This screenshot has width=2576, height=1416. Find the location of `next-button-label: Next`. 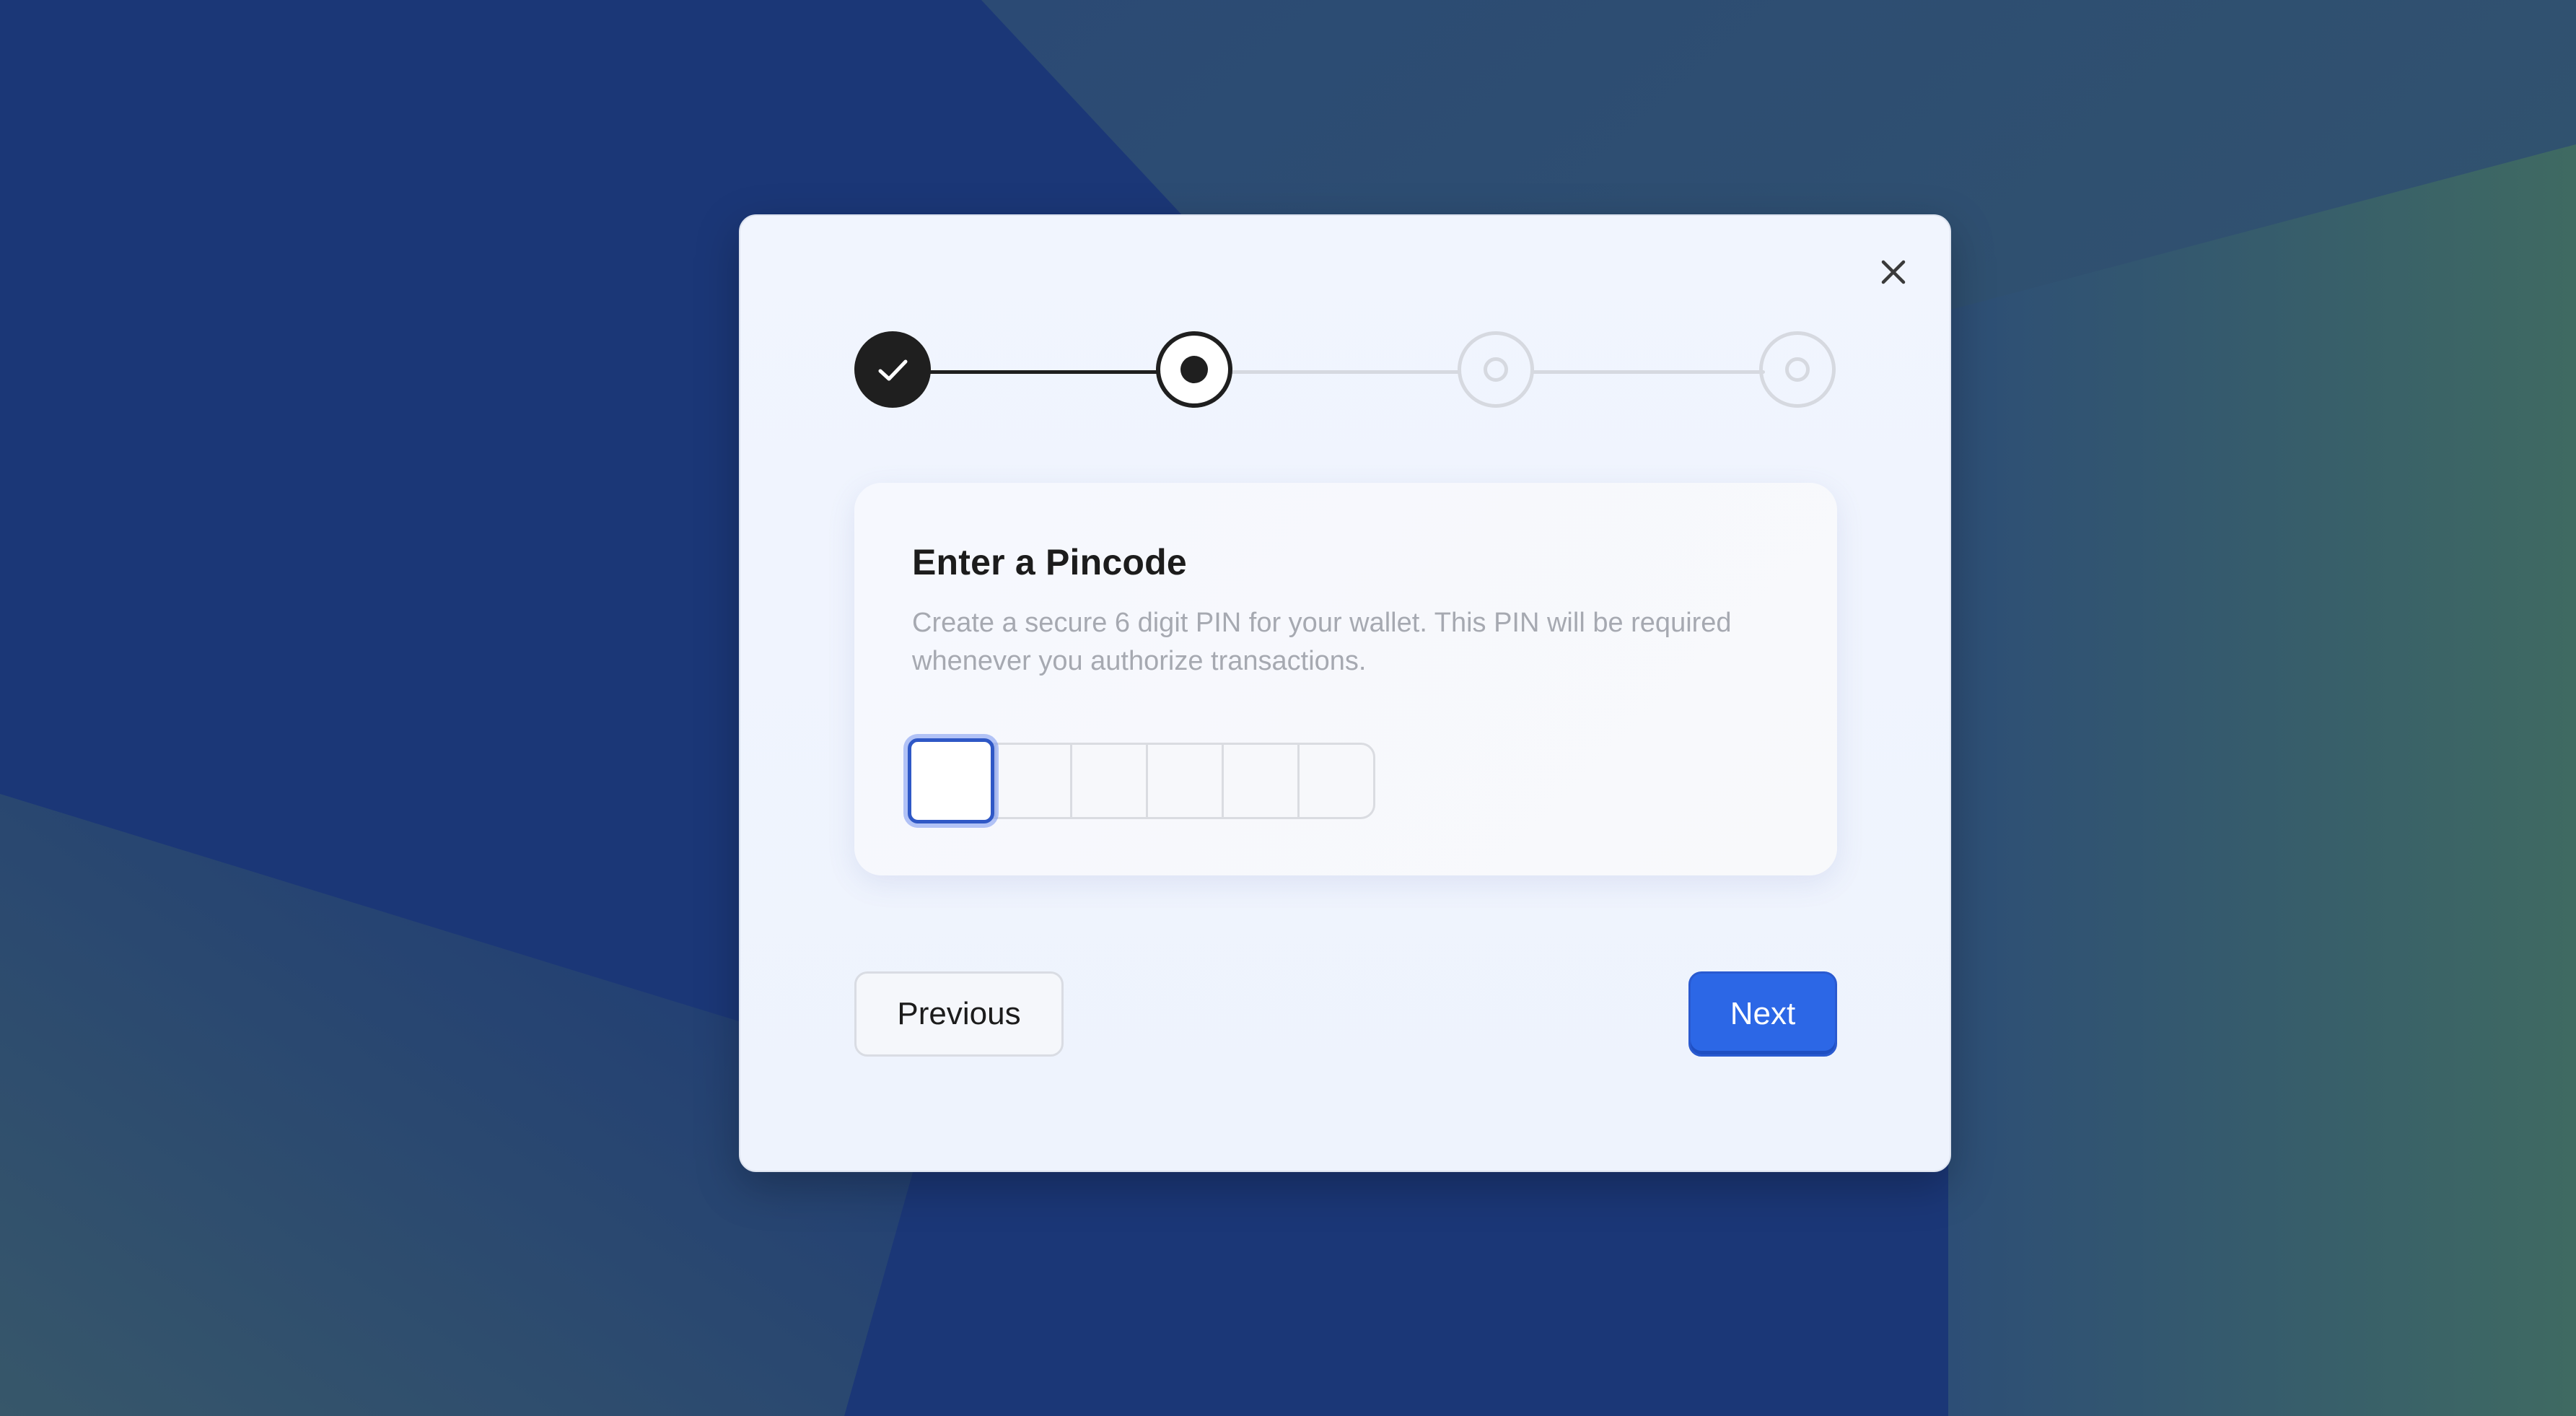

next-button-label: Next is located at coordinates (1763, 1013).